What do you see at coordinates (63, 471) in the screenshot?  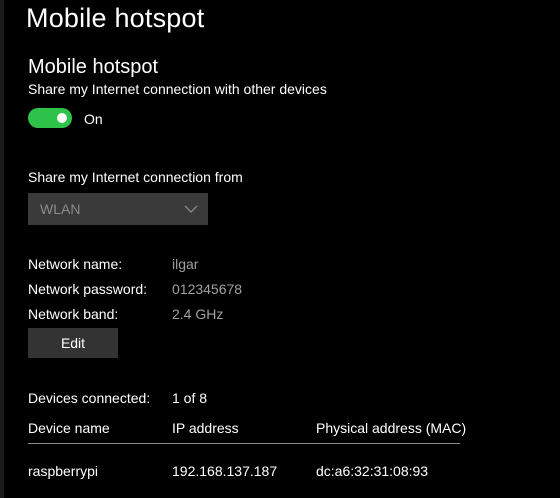 I see `device-name-cell: raspberrypi` at bounding box center [63, 471].